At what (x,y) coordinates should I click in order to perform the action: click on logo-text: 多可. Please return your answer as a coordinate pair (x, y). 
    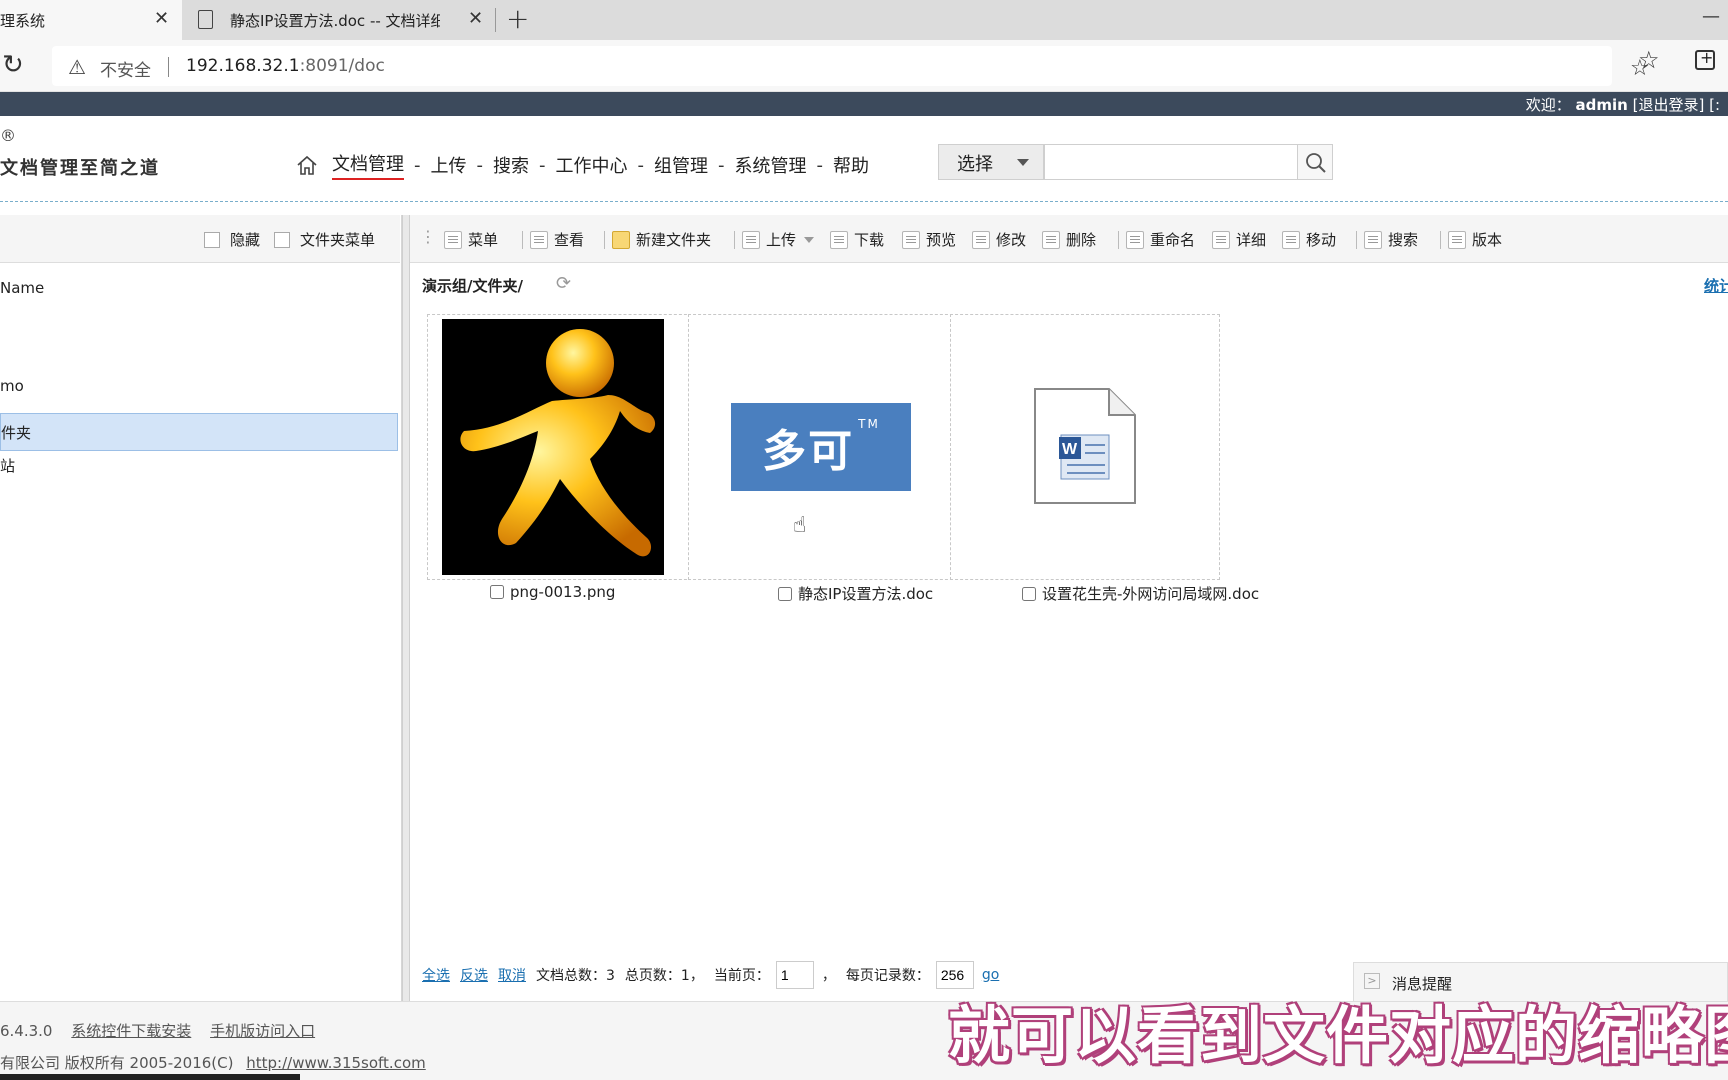
    Looking at the image, I should click on (808, 451).